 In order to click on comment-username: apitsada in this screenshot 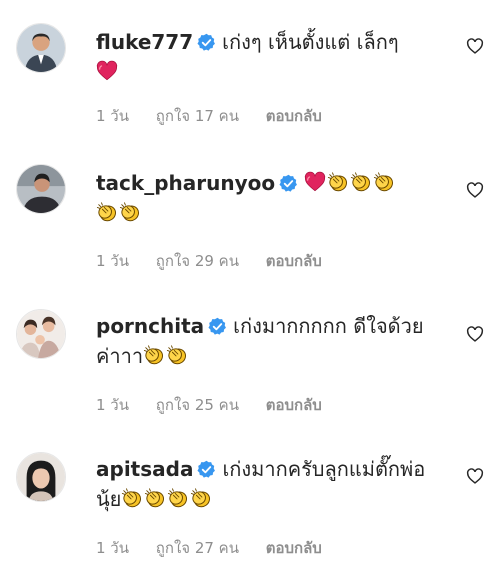, I will do `click(144, 469)`.